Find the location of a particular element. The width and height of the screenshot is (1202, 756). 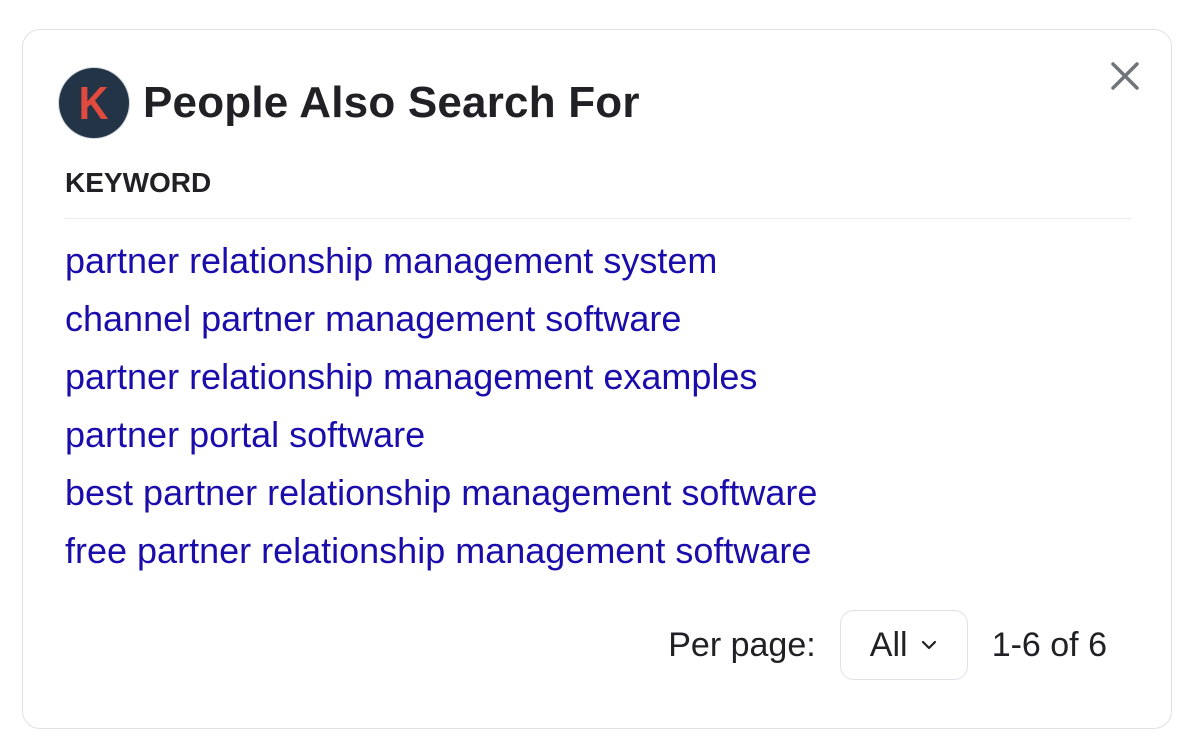

keyword-column-header: KEYWORD is located at coordinates (138, 182).